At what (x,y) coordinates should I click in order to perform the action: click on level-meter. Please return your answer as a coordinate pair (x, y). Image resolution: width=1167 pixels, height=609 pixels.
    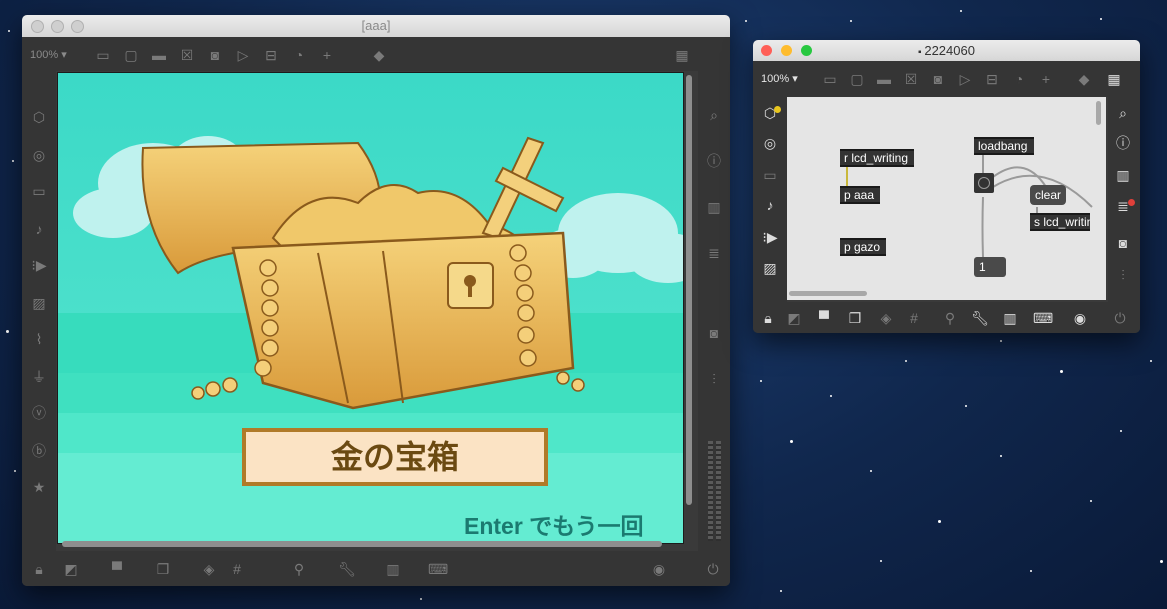
    Looking at the image, I should click on (718, 491).